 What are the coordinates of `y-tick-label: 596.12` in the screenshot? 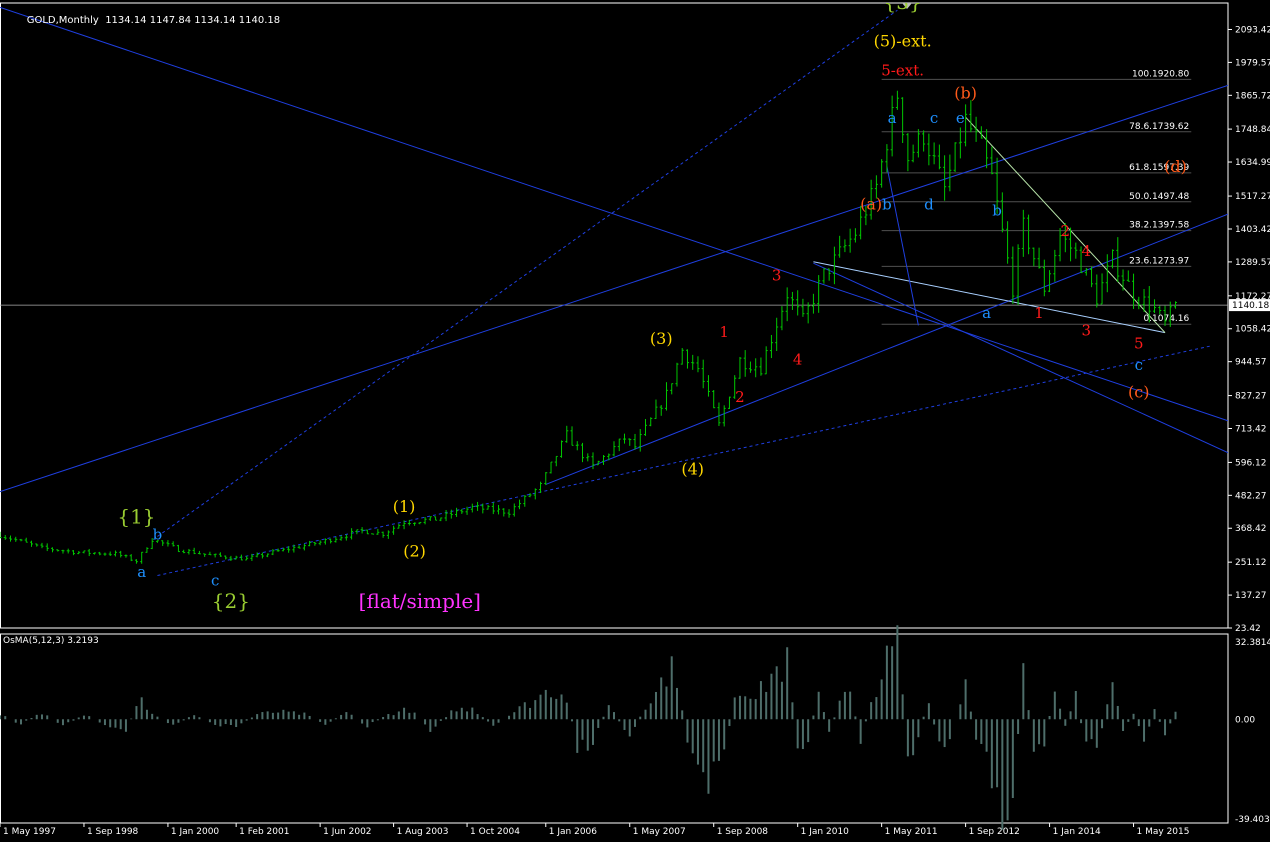 It's located at (1251, 463).